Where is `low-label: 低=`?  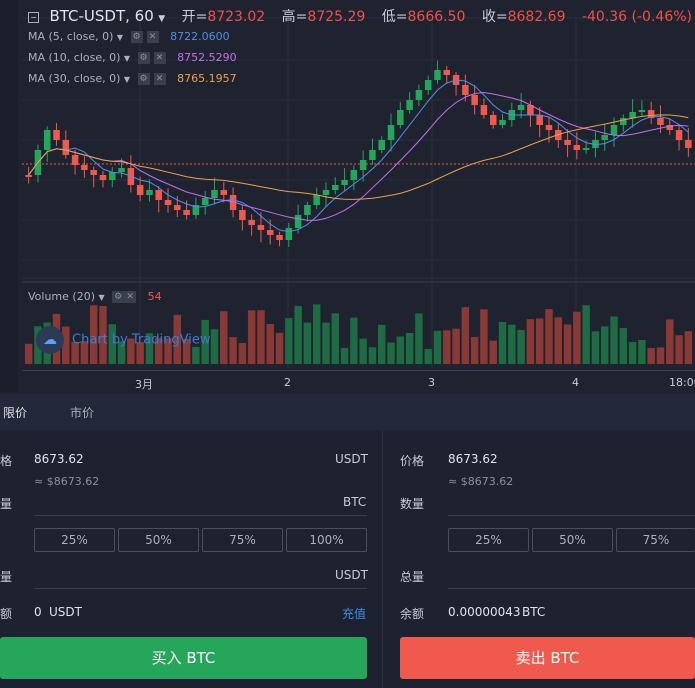 low-label: 低= is located at coordinates (394, 17).